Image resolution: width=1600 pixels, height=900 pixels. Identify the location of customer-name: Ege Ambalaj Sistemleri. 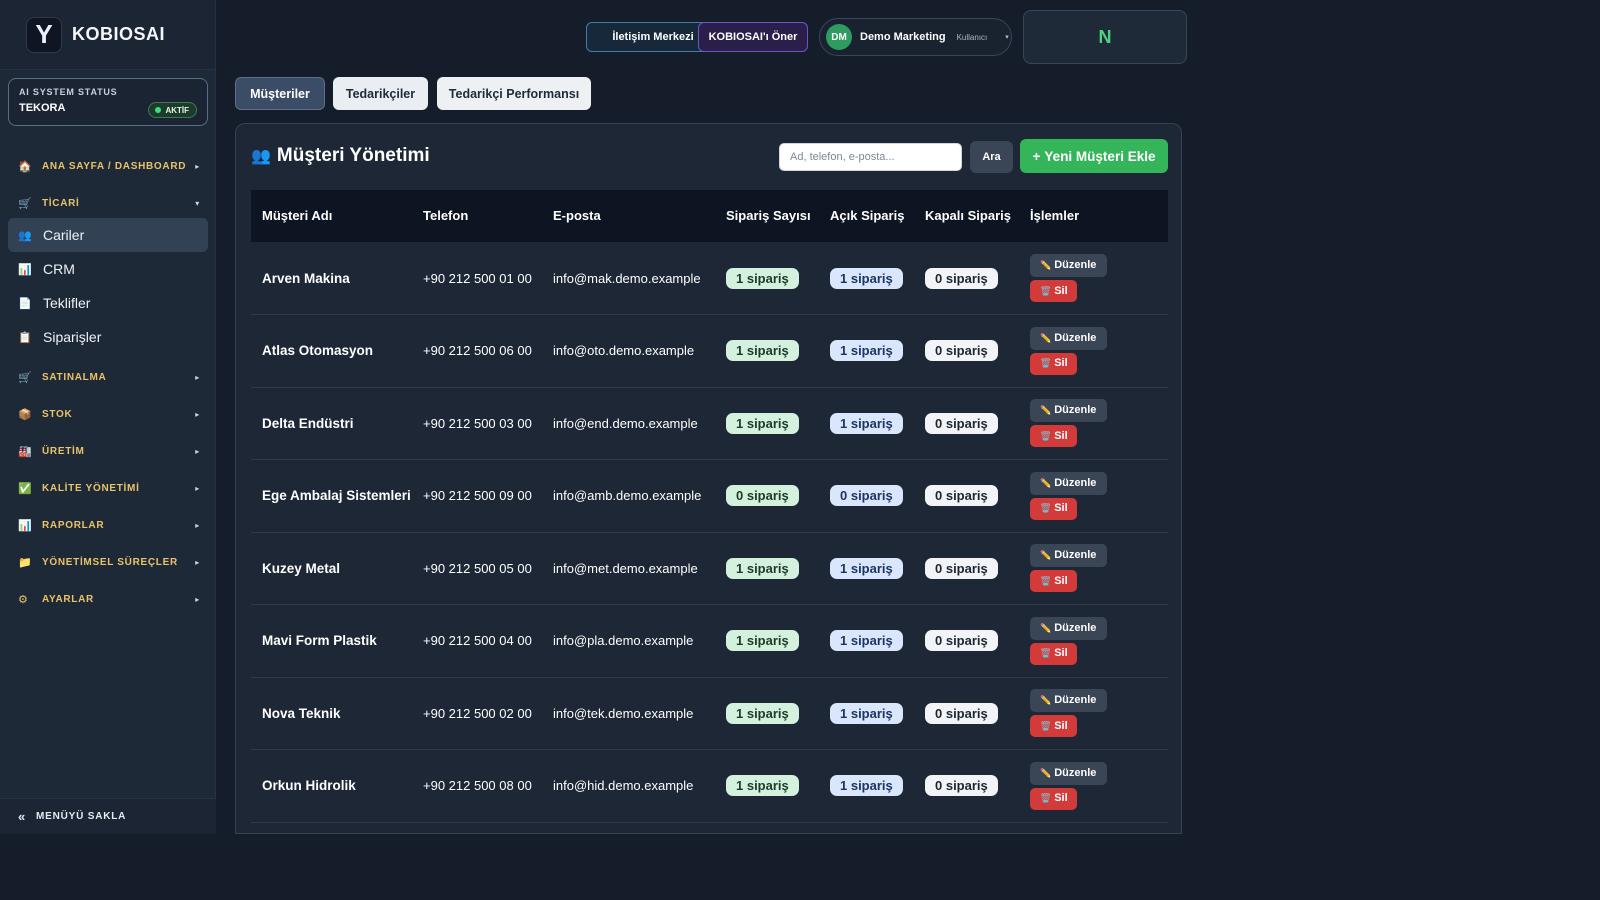
(336, 496).